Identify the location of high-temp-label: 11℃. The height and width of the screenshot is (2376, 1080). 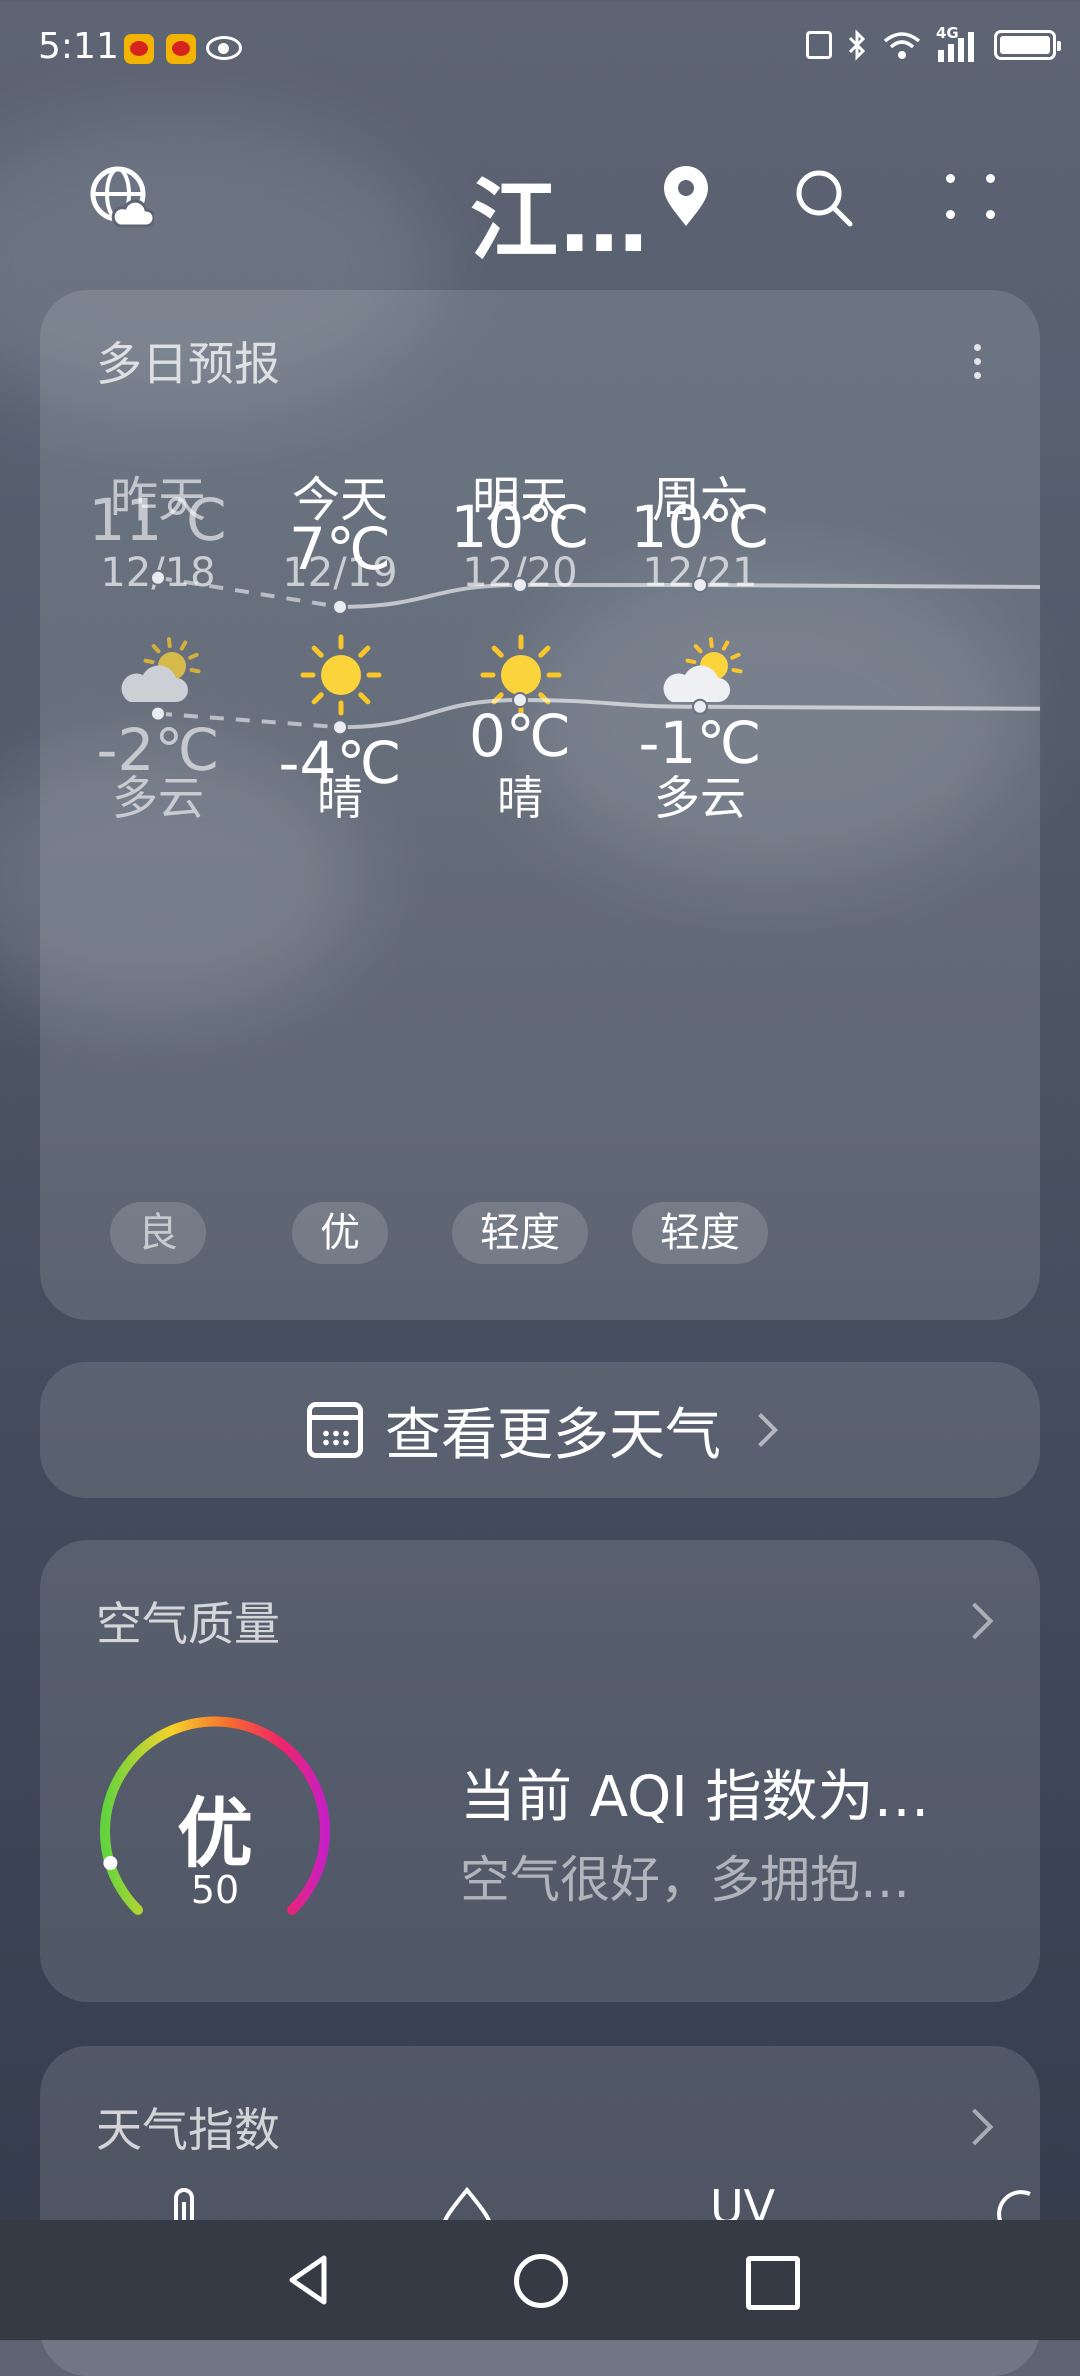
(158, 519).